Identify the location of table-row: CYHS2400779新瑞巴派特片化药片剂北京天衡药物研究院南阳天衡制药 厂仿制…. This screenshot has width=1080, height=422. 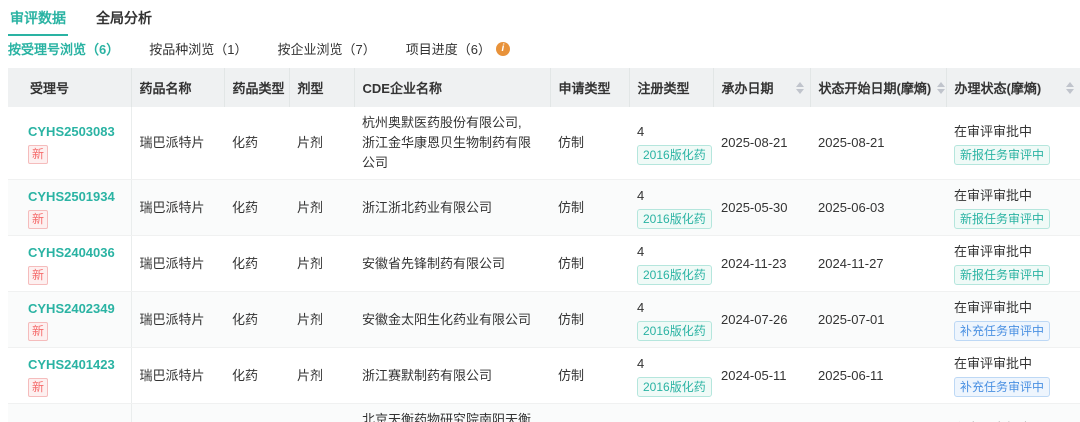
(544, 412).